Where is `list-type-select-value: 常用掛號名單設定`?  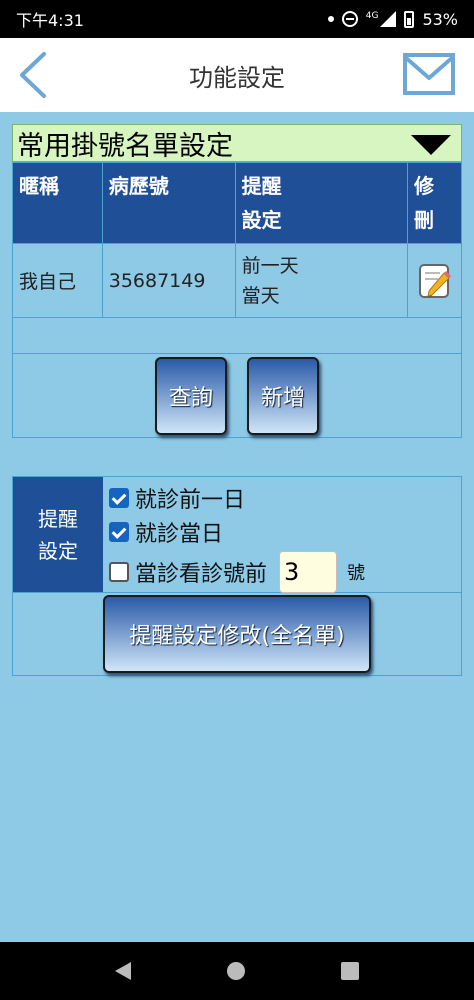
list-type-select-value: 常用掛號名單設定 is located at coordinates (125, 146).